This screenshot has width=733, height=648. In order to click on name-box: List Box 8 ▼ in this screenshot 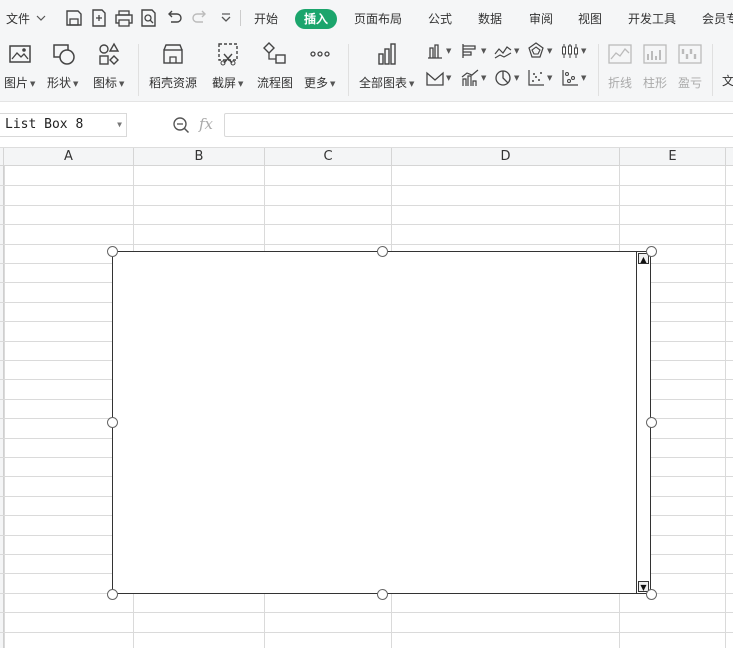, I will do `click(63, 125)`.